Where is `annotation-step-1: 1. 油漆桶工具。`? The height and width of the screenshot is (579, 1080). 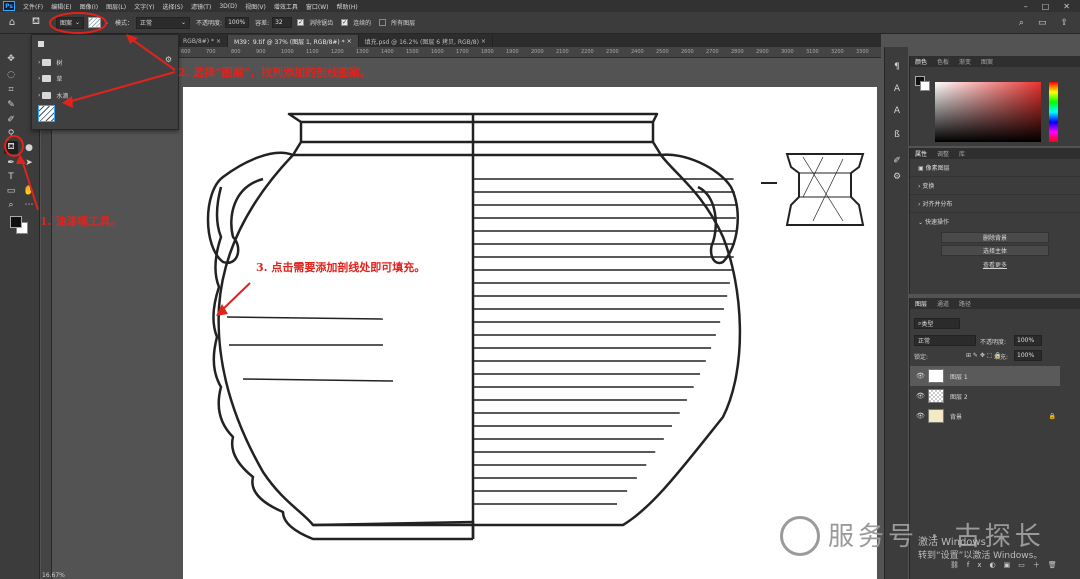 annotation-step-1: 1. 油漆桶工具。 is located at coordinates (81, 221).